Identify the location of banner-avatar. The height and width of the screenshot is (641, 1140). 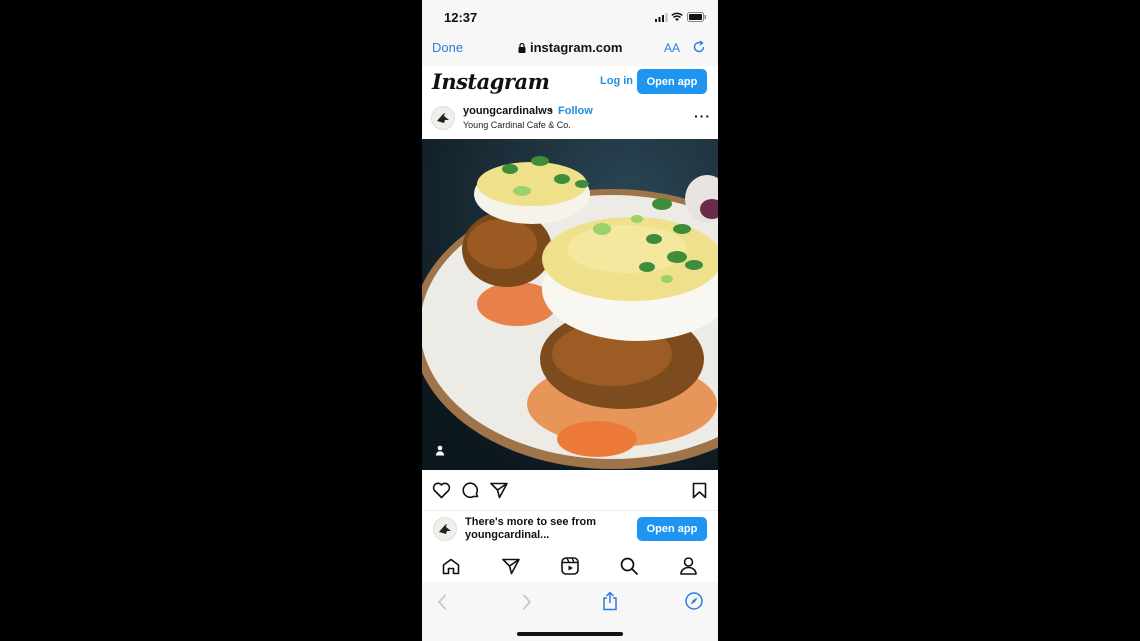
(445, 529).